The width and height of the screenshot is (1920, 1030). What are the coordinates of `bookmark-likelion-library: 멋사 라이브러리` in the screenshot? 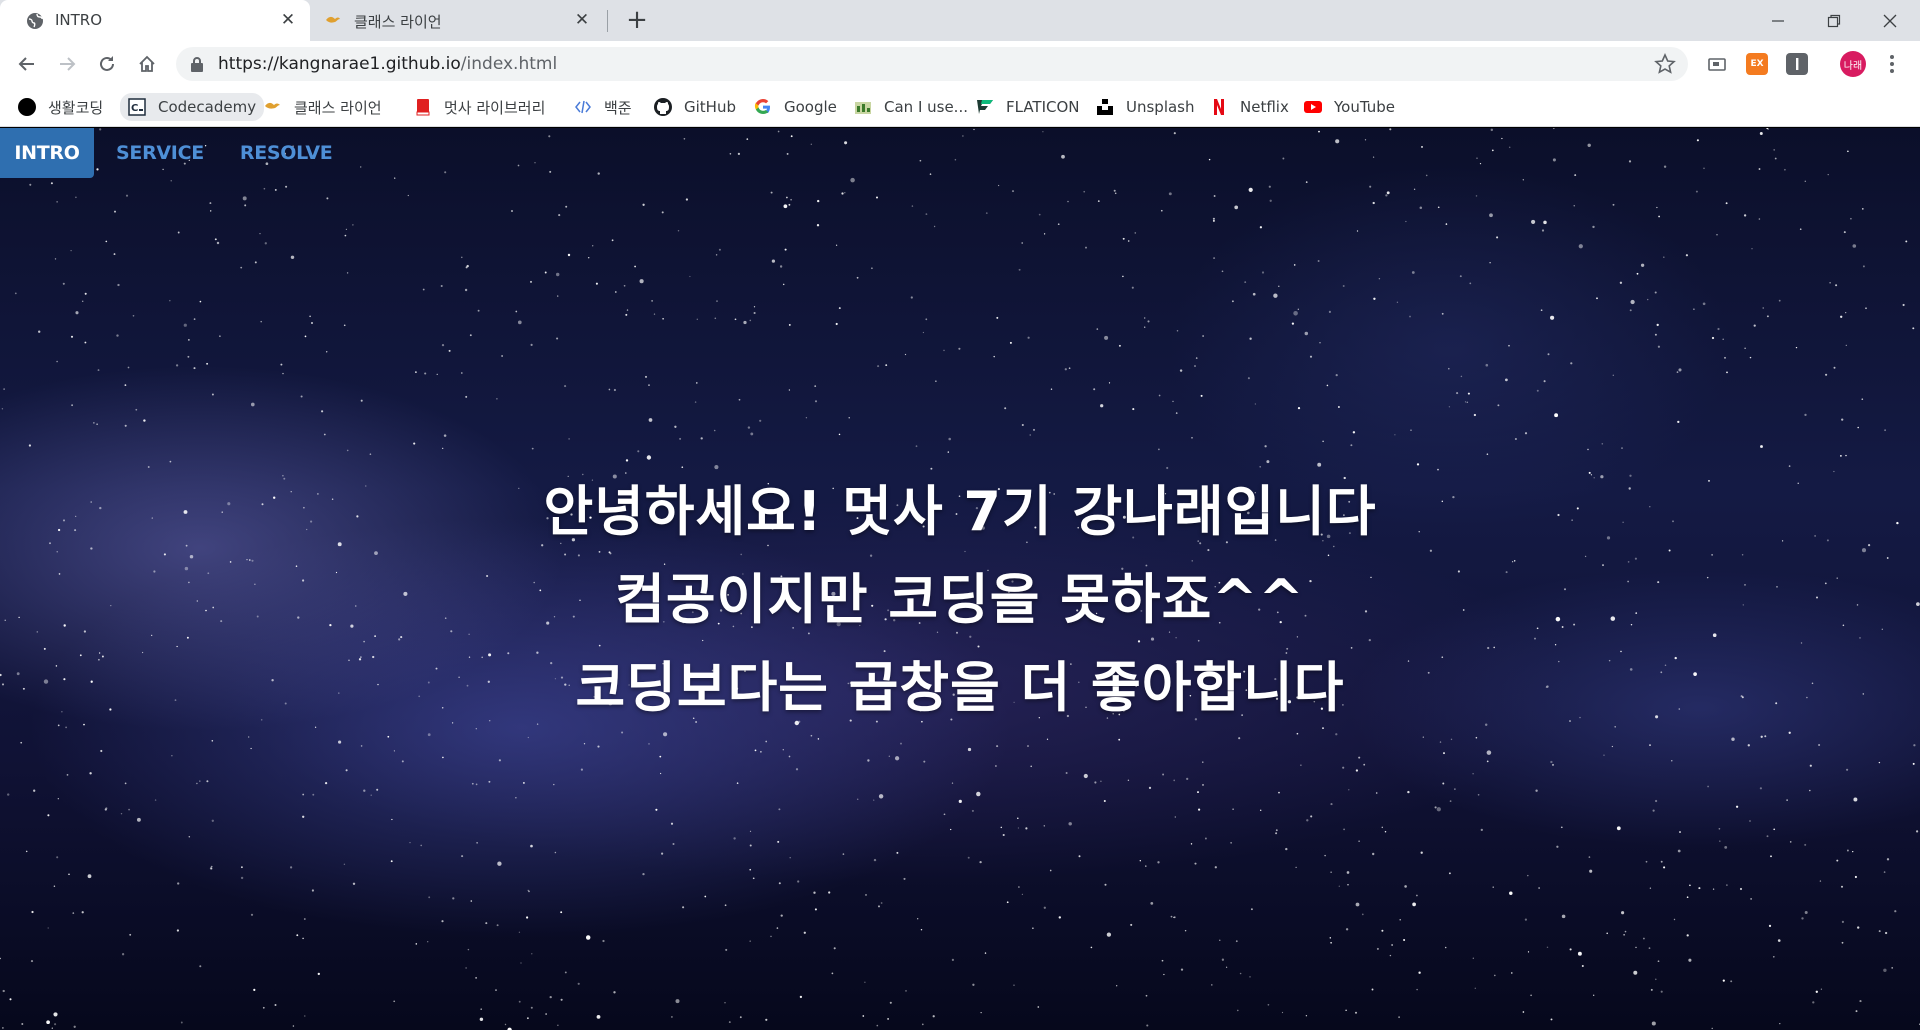 It's located at (479, 107).